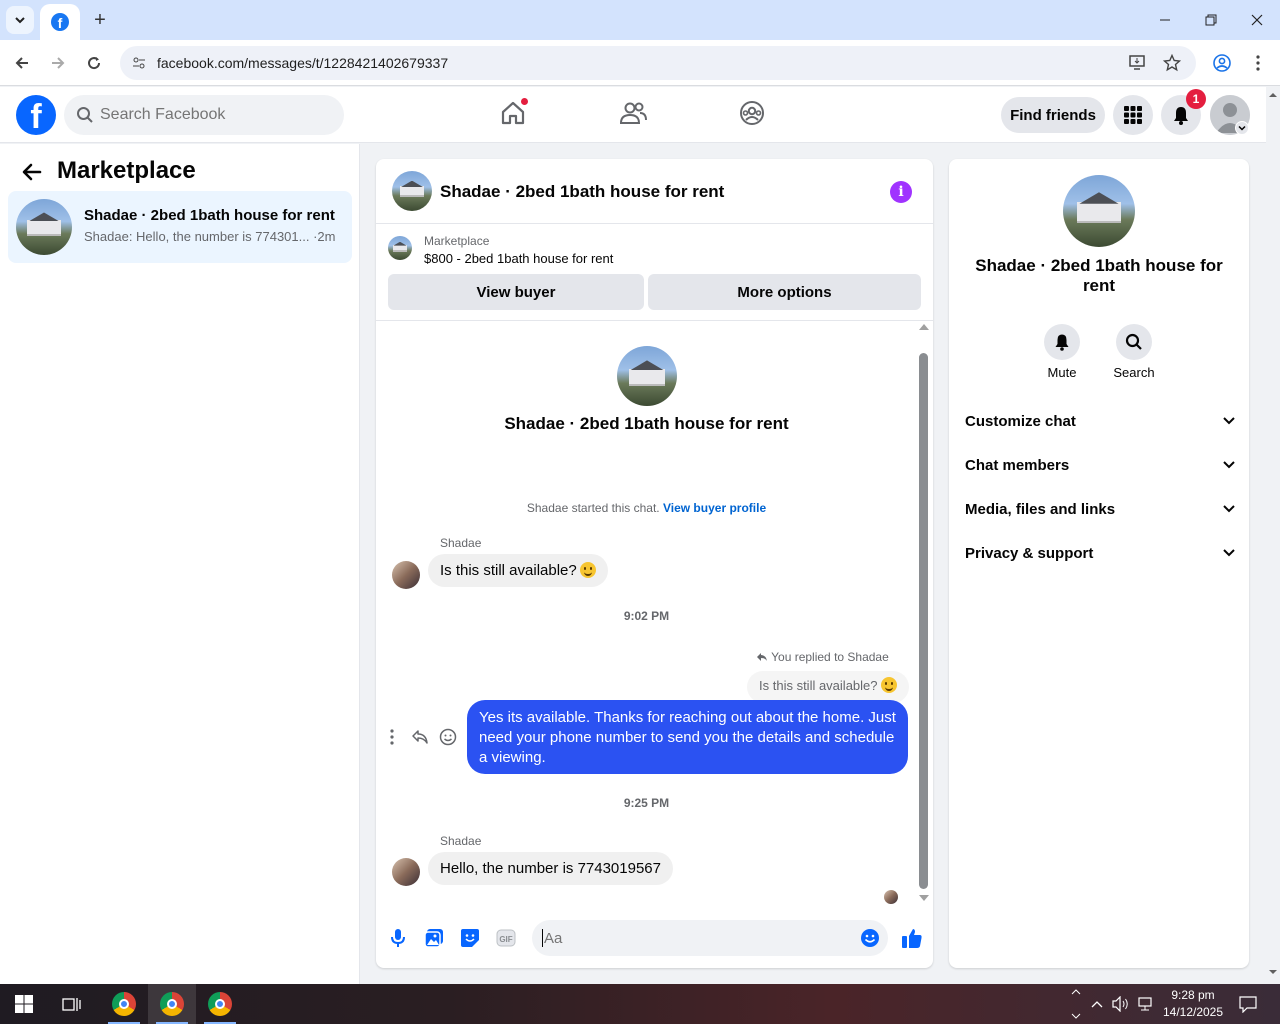  Describe the element at coordinates (828, 687) in the screenshot. I see `quoted-message: Is this still available?` at that location.